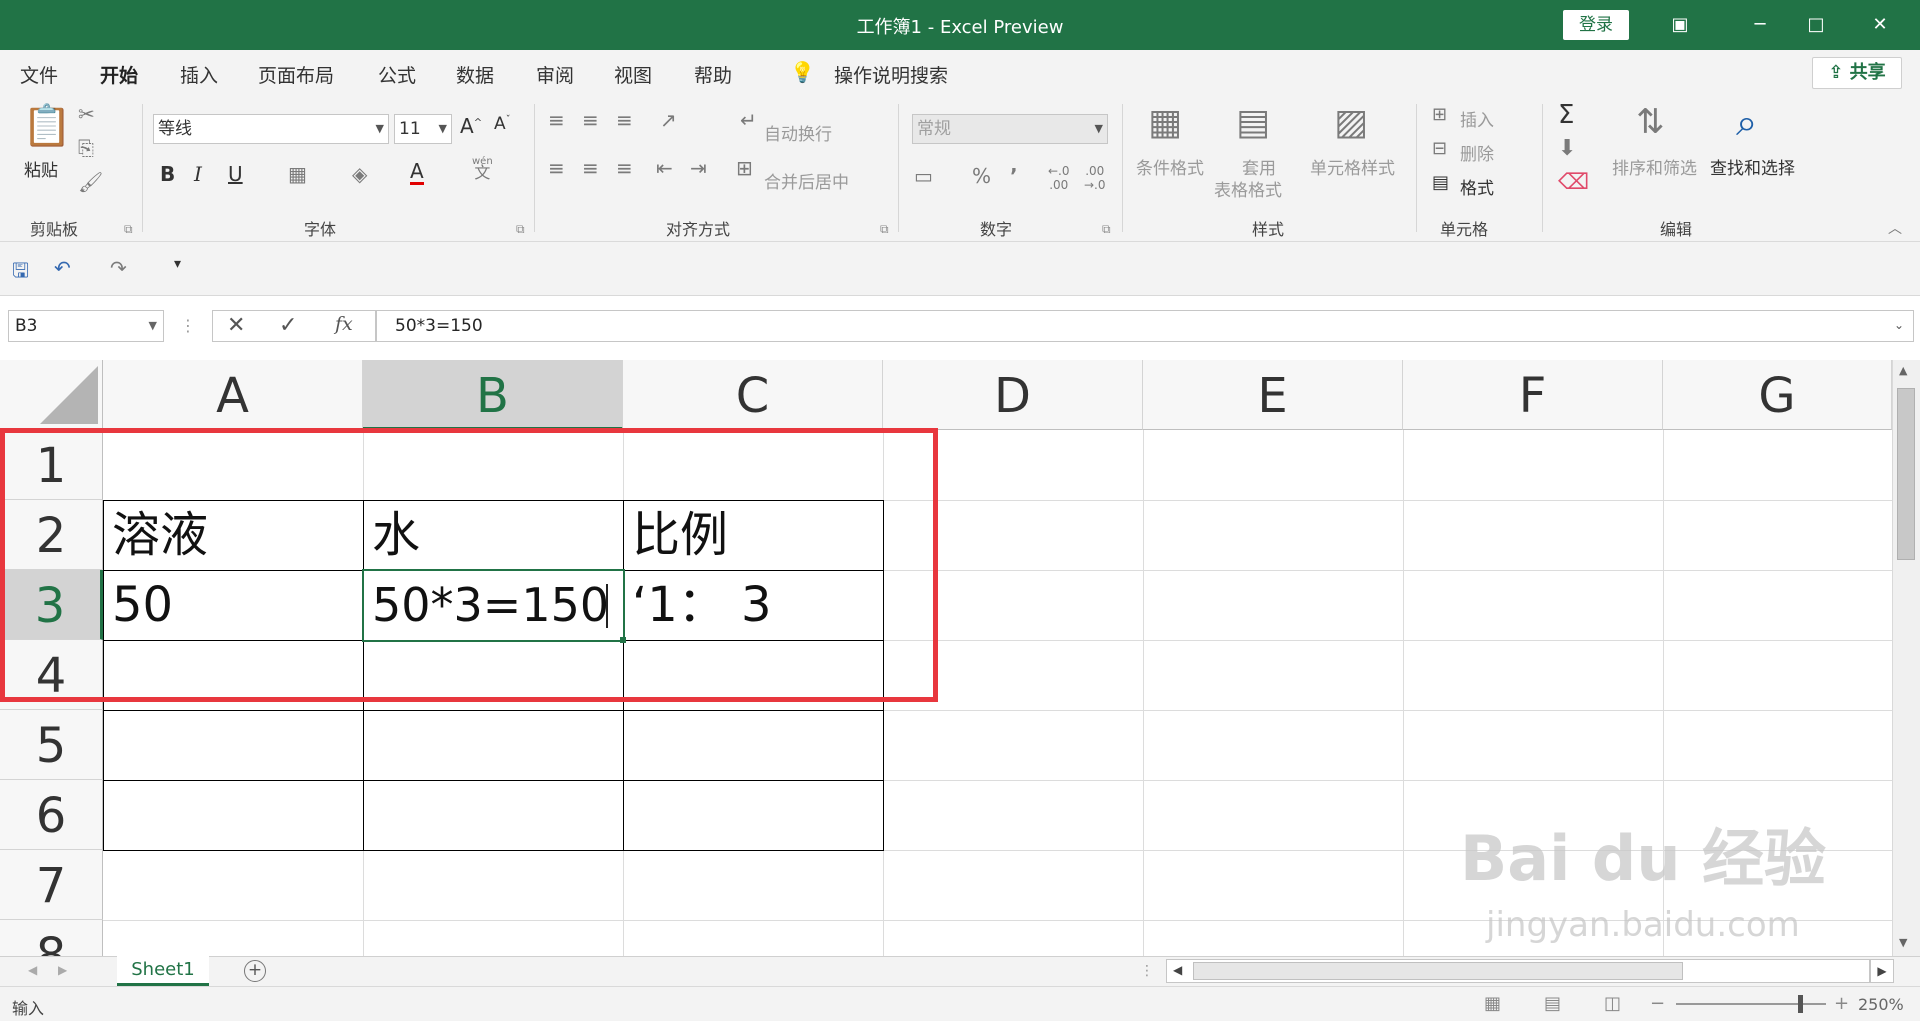  What do you see at coordinates (1552, 1003) in the screenshot?
I see `page-layout-view-icon: ▤` at bounding box center [1552, 1003].